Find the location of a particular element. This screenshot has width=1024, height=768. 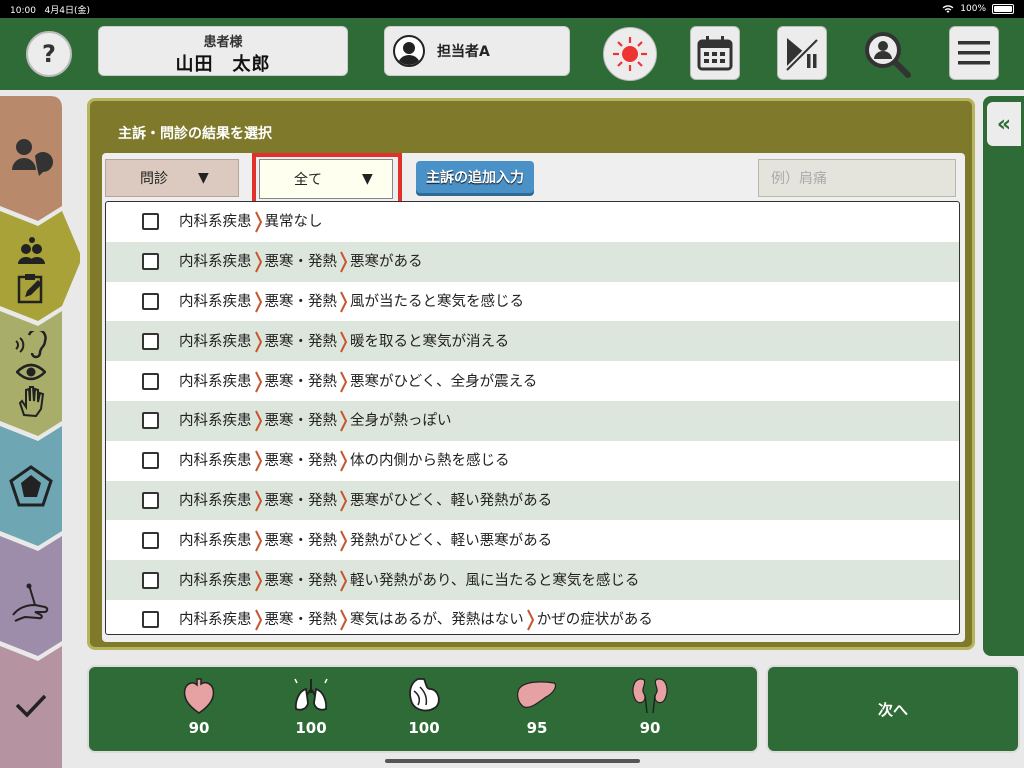

checkmark-icon is located at coordinates (31, 706).